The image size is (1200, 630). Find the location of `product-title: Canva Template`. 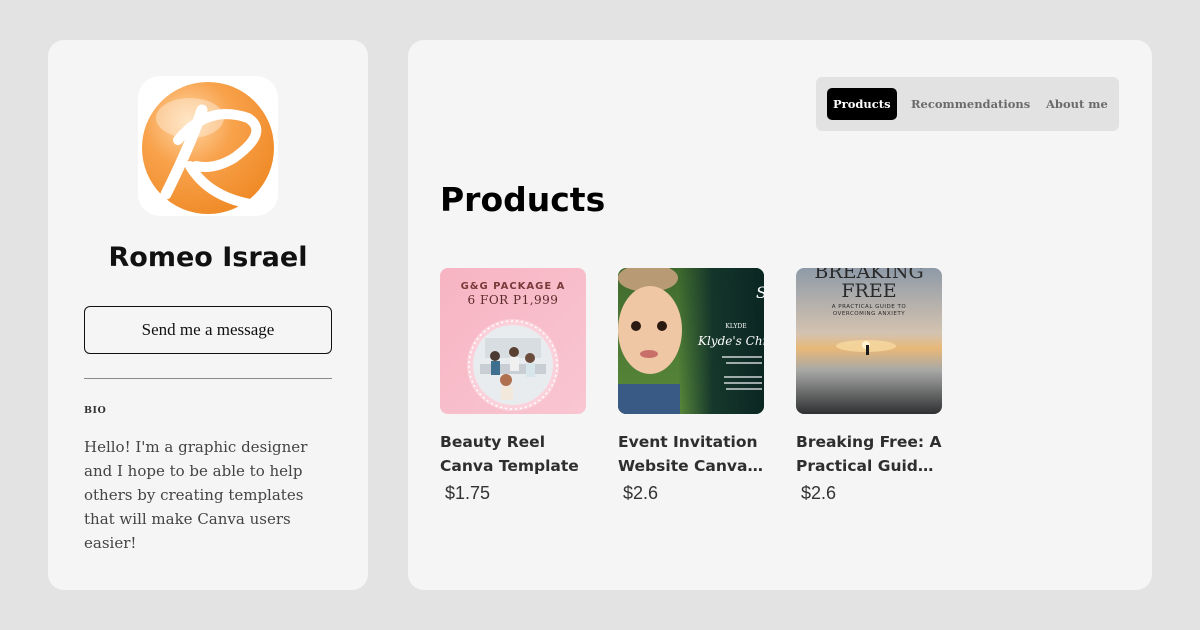

product-title: Canva Template is located at coordinates (513, 466).